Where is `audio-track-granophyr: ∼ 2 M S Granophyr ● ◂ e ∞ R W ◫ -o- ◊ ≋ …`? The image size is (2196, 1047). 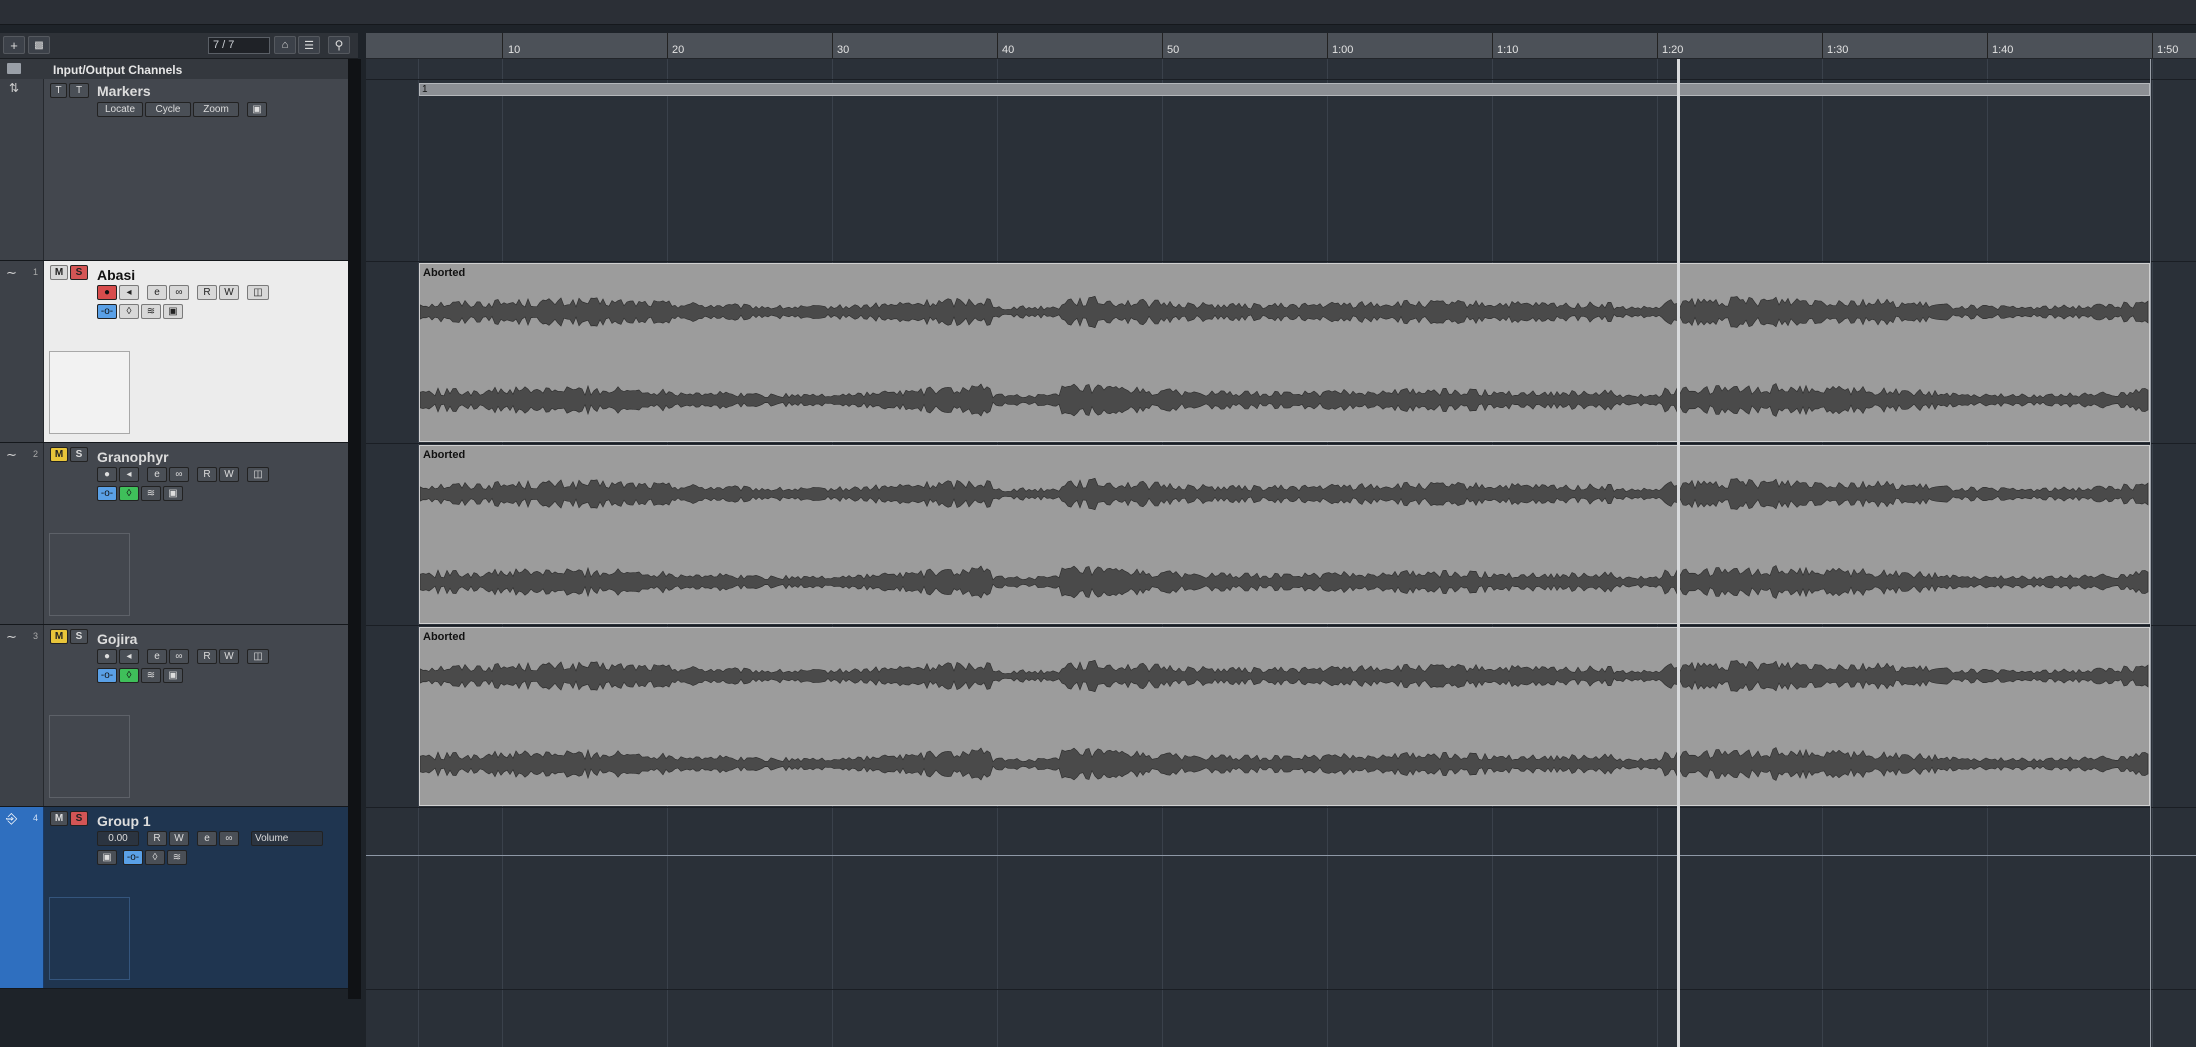 audio-track-granophyr: ∼ 2 M S Granophyr ● ◂ e ∞ R W ◫ -o- ◊ ≋ … is located at coordinates (174, 534).